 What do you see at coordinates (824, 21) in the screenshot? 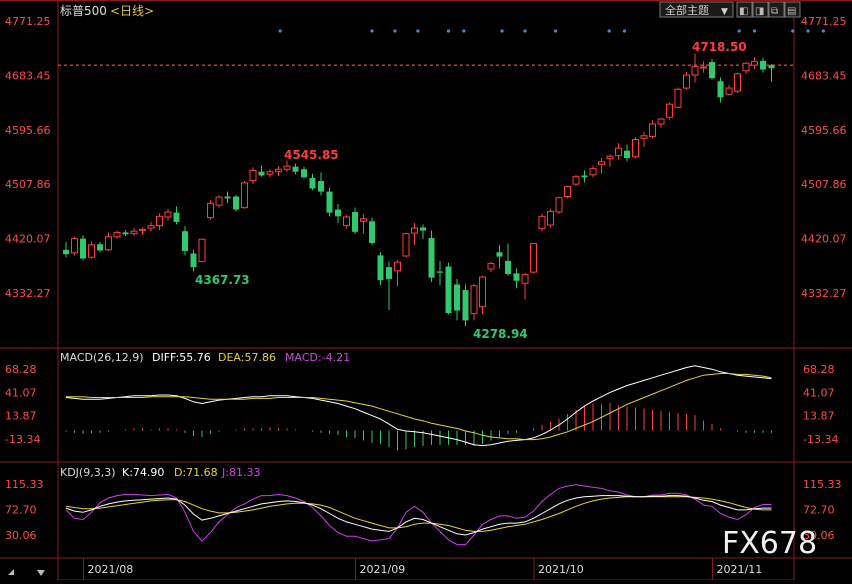
I see `price-tick-right: 4771.25` at bounding box center [824, 21].